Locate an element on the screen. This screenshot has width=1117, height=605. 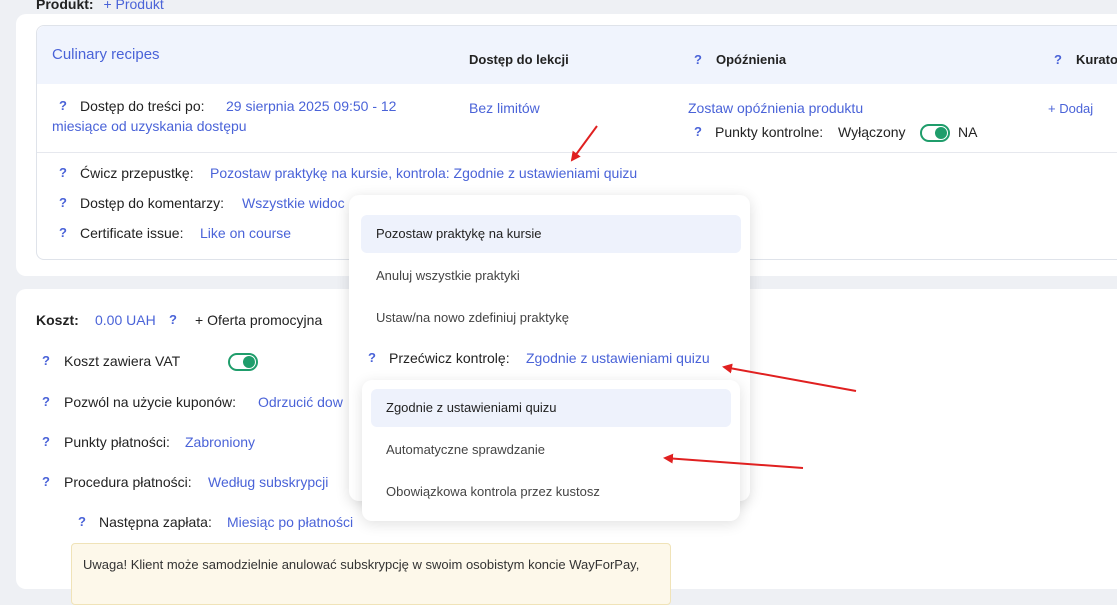
next-payment-label: Następna zapłata: is located at coordinates (155, 522).